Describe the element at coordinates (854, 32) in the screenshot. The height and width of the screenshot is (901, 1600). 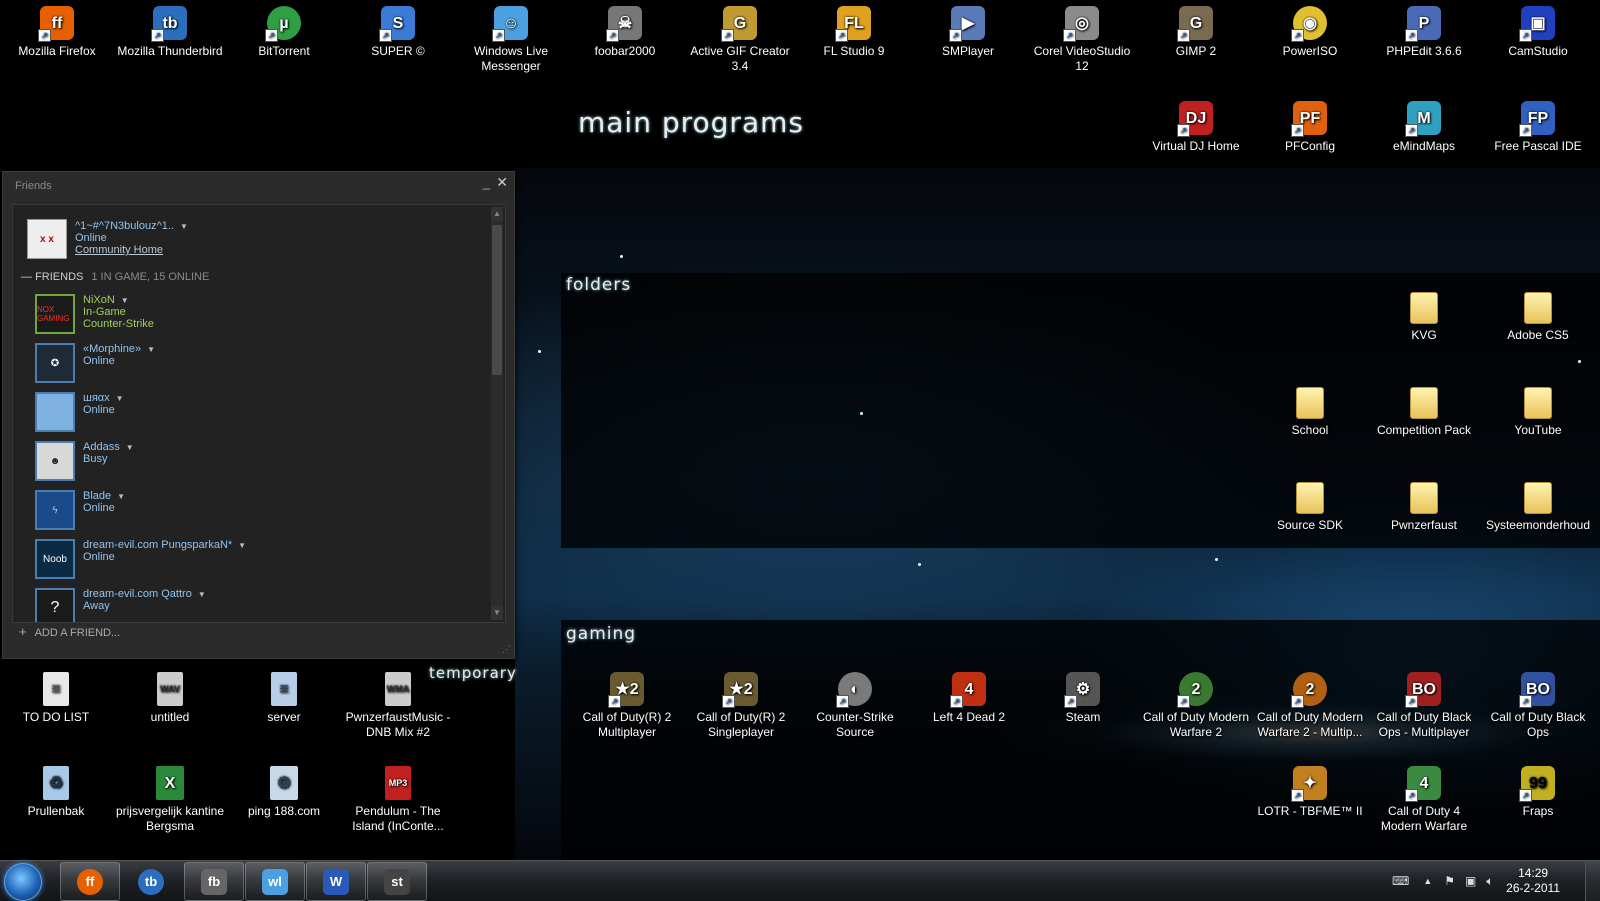
I see `desktop-icon: FL ↗ FL Studio 9` at that location.